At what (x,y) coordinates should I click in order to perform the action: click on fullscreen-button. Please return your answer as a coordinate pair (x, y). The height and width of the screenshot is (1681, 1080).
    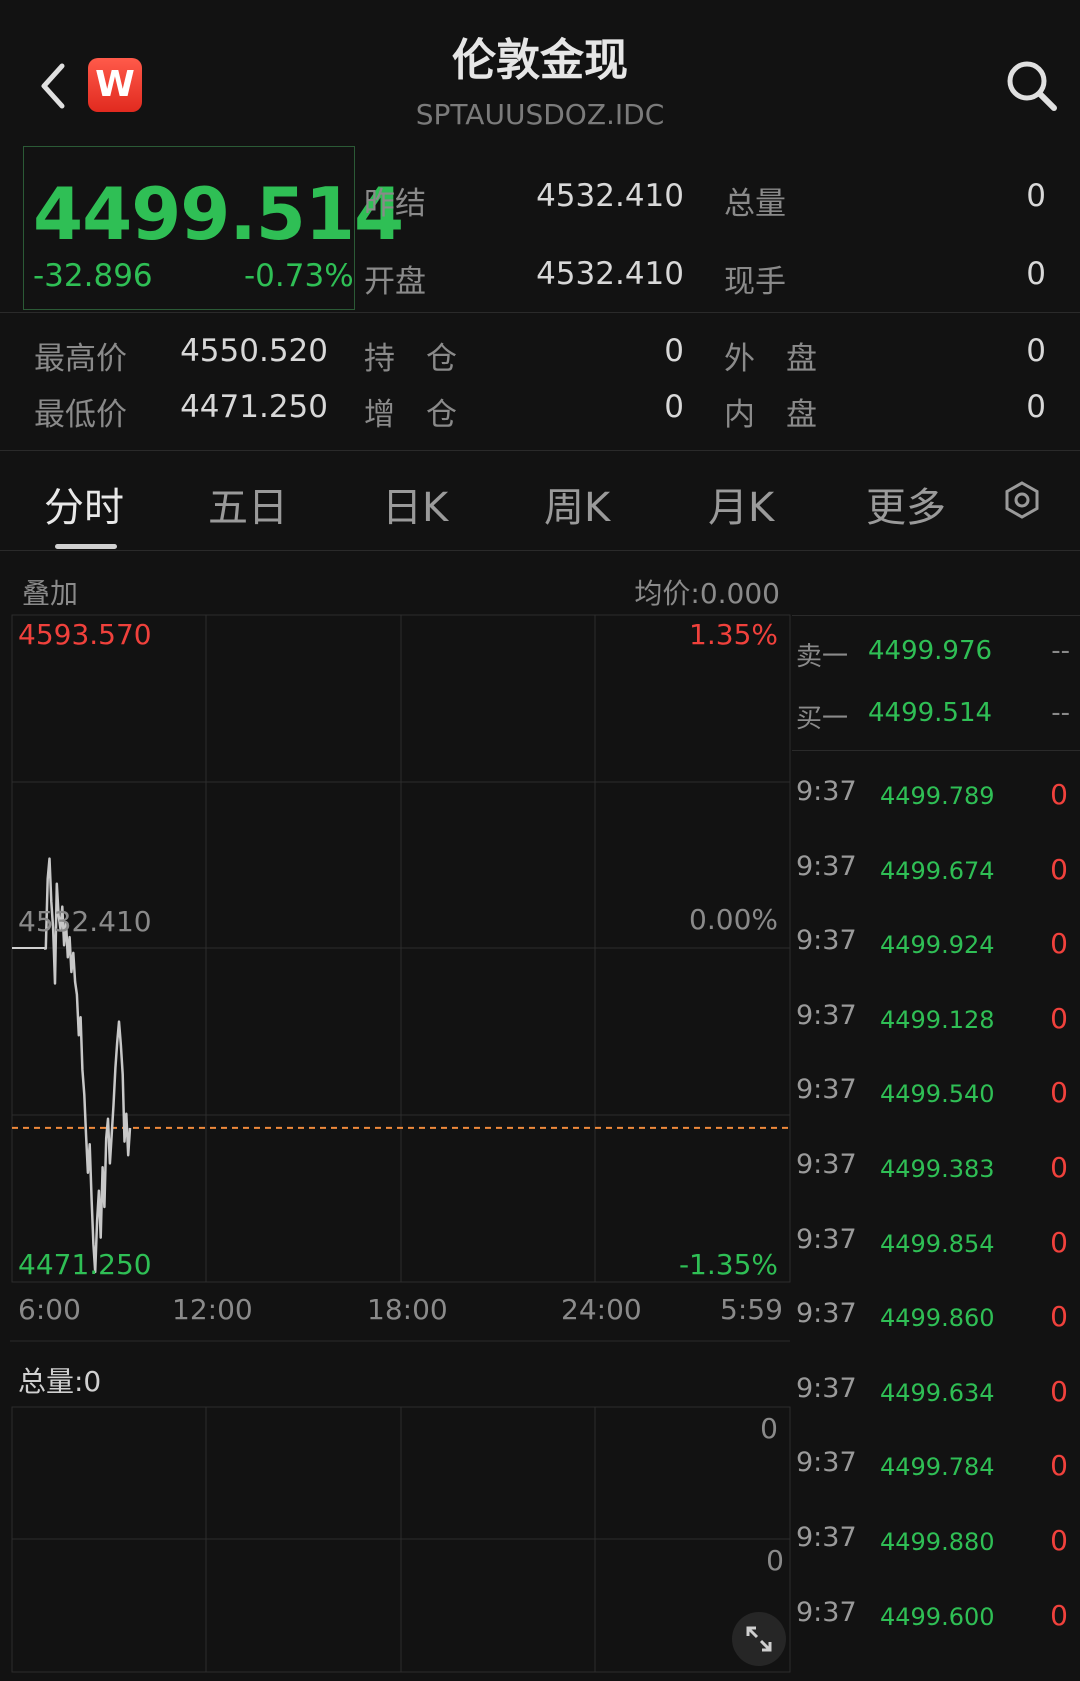
    Looking at the image, I should click on (759, 1639).